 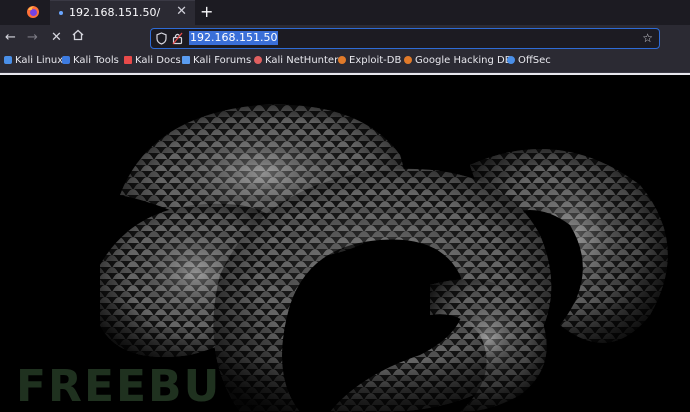 I want to click on bookmark-label: Kali Tools, so click(x=96, y=60).